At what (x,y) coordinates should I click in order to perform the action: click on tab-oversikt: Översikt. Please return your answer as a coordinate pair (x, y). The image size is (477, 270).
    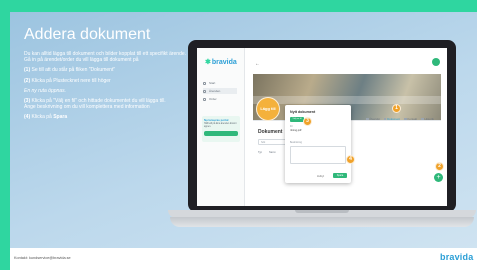
    Looking at the image, I should click on (373, 119).